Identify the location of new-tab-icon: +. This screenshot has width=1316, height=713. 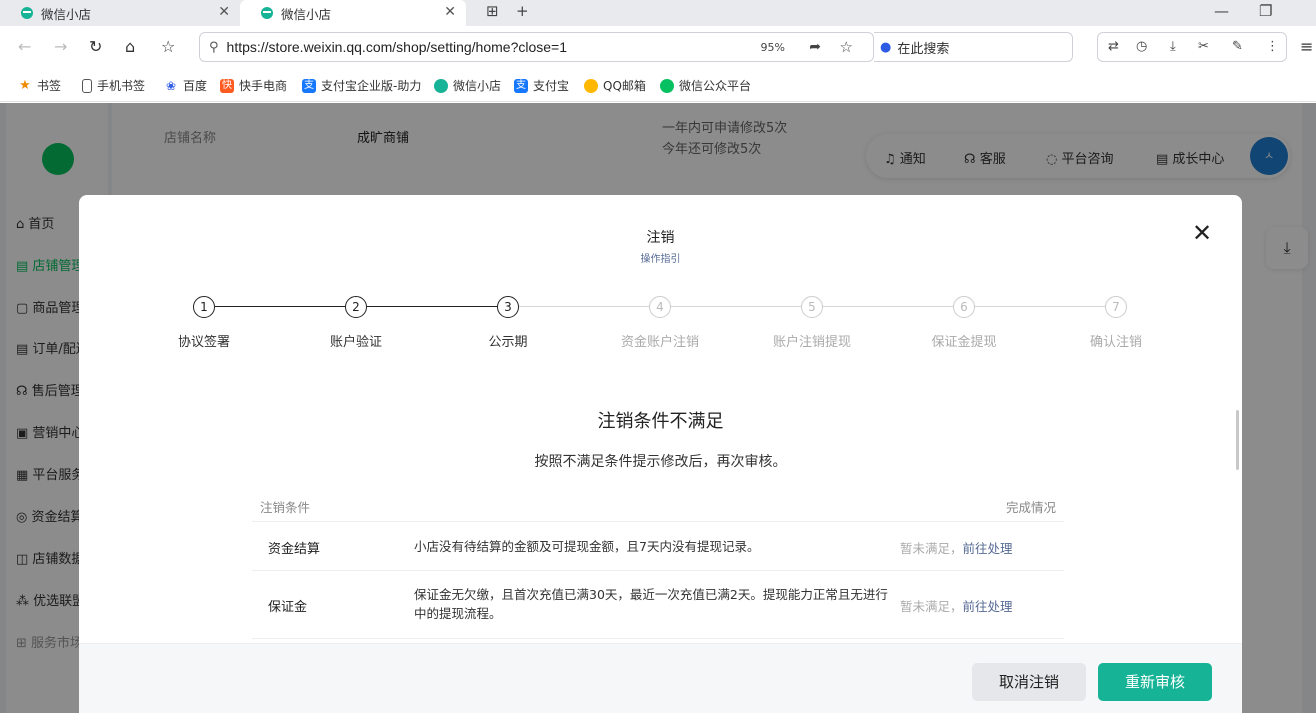
(522, 11).